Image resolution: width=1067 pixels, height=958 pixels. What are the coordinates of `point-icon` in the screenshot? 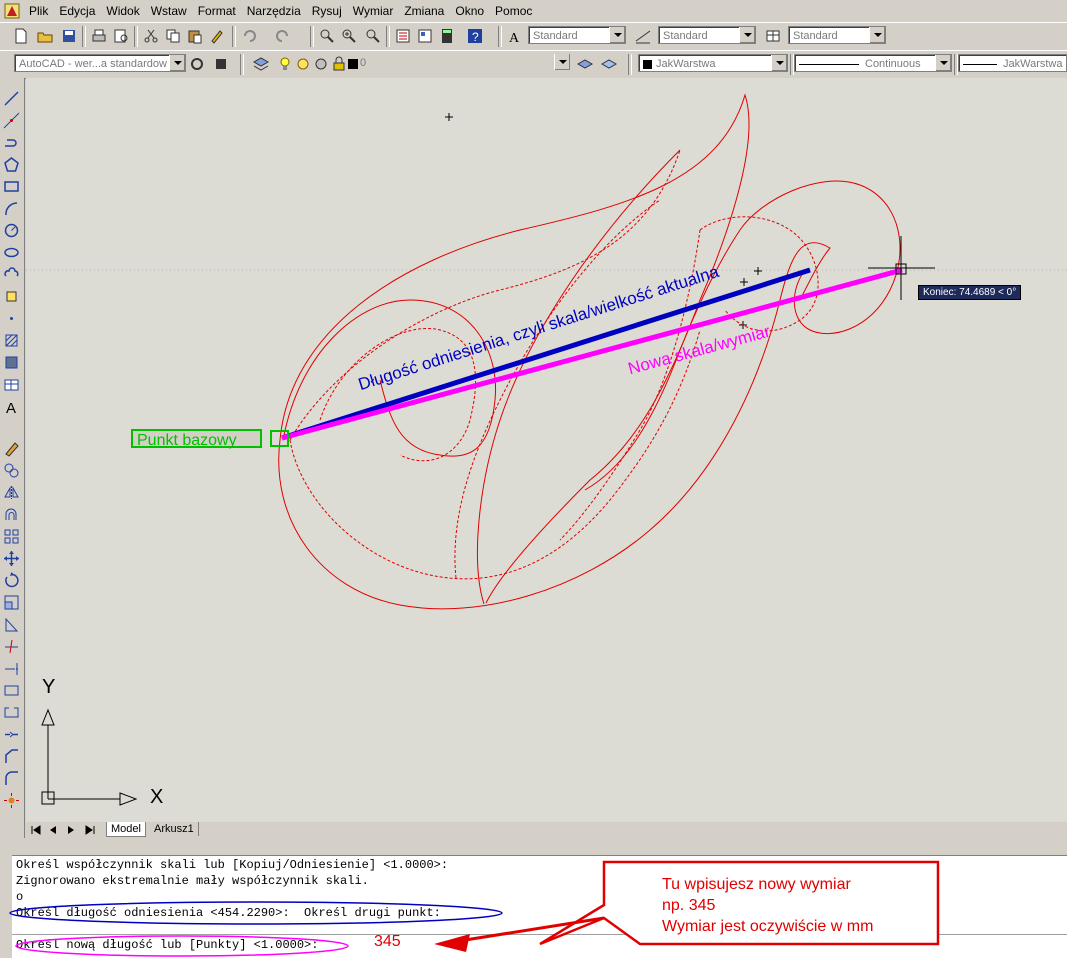 It's located at (11, 318).